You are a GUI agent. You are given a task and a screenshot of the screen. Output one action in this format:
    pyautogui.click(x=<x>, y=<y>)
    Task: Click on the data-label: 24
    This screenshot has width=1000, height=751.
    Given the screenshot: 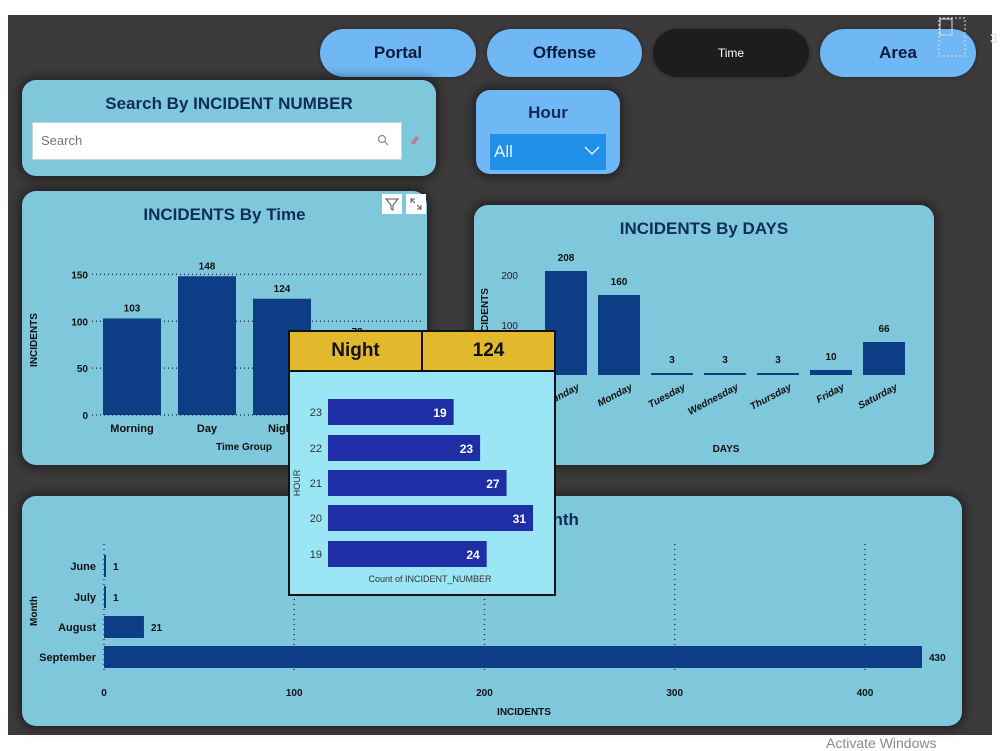 What is the action you would take?
    pyautogui.click(x=473, y=555)
    